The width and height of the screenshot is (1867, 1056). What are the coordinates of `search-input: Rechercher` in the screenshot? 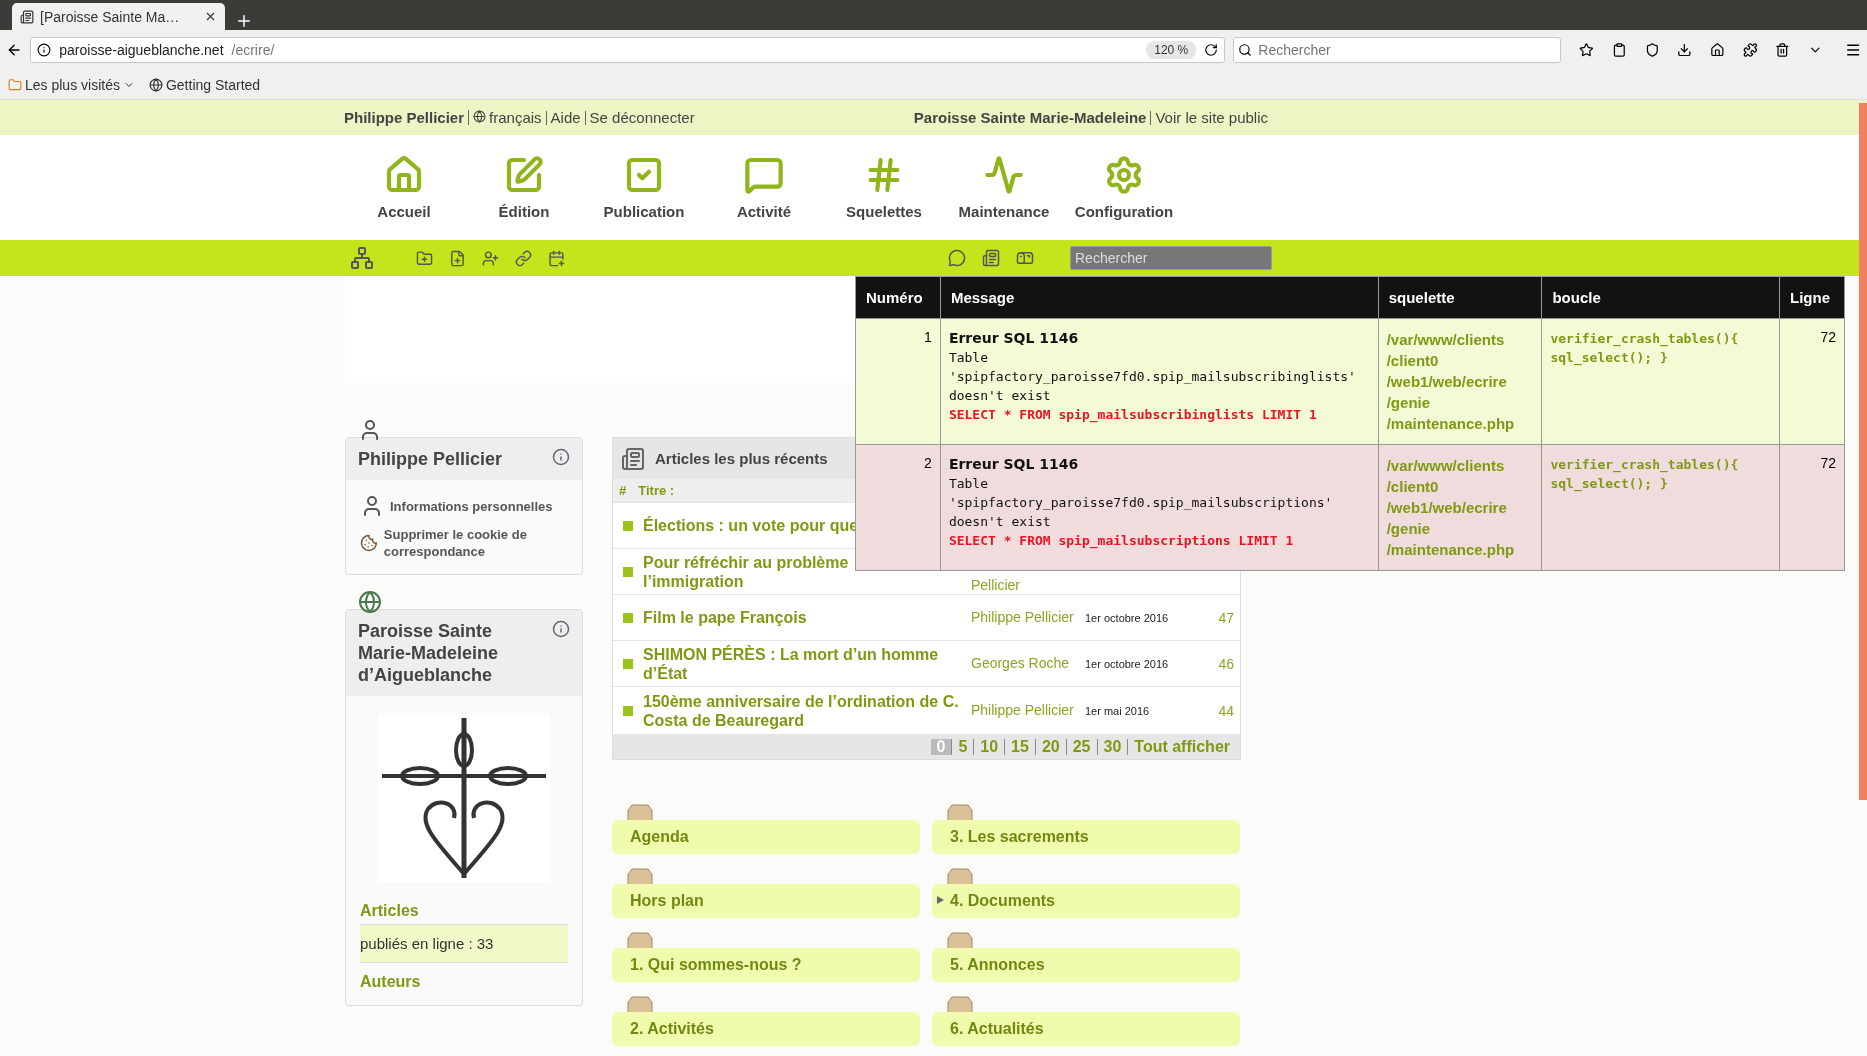 It's located at (1406, 50).